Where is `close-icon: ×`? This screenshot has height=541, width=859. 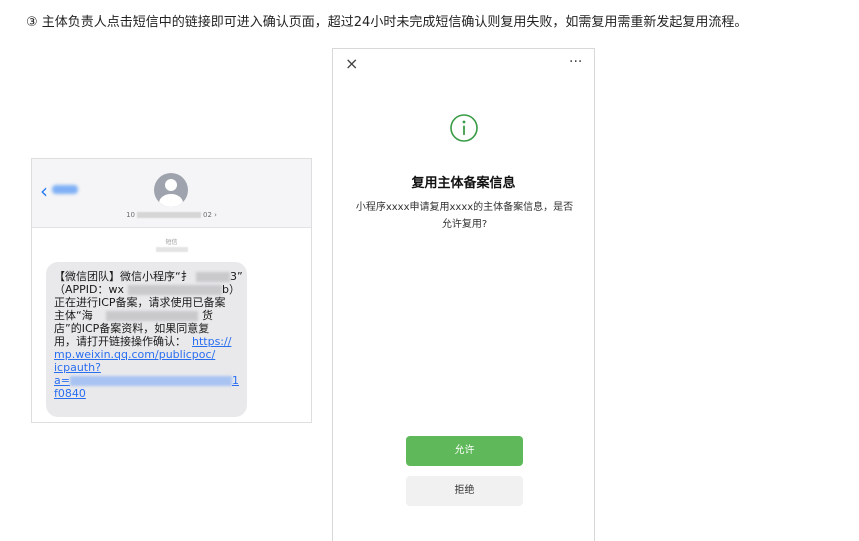 close-icon: × is located at coordinates (351, 64).